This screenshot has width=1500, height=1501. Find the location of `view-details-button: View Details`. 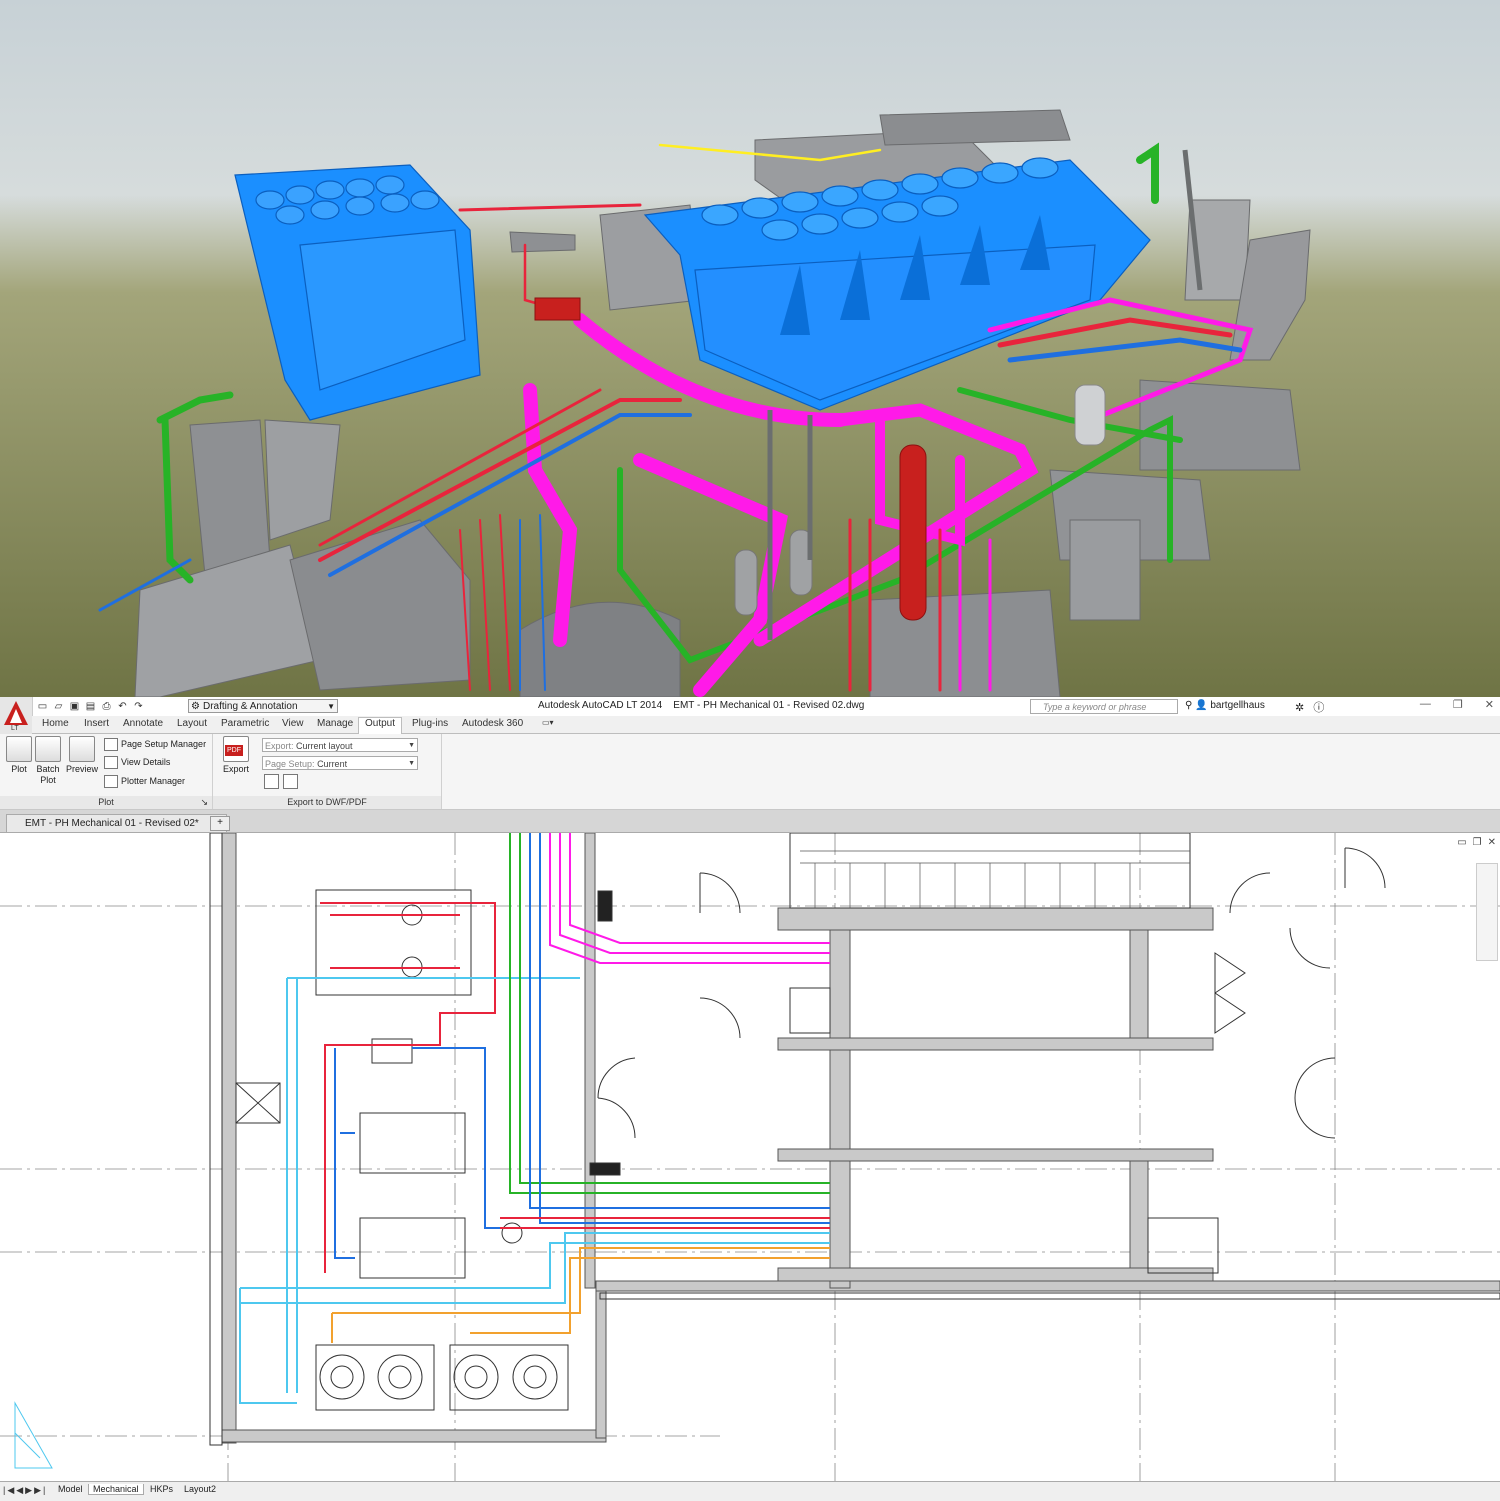

view-details-button: View Details is located at coordinates (137, 762).